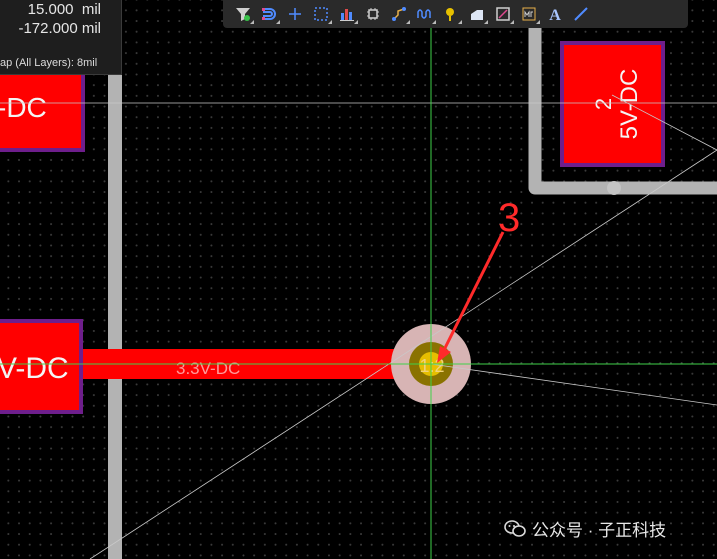 Image resolution: width=717 pixels, height=559 pixels. I want to click on magnet-icon, so click(269, 14).